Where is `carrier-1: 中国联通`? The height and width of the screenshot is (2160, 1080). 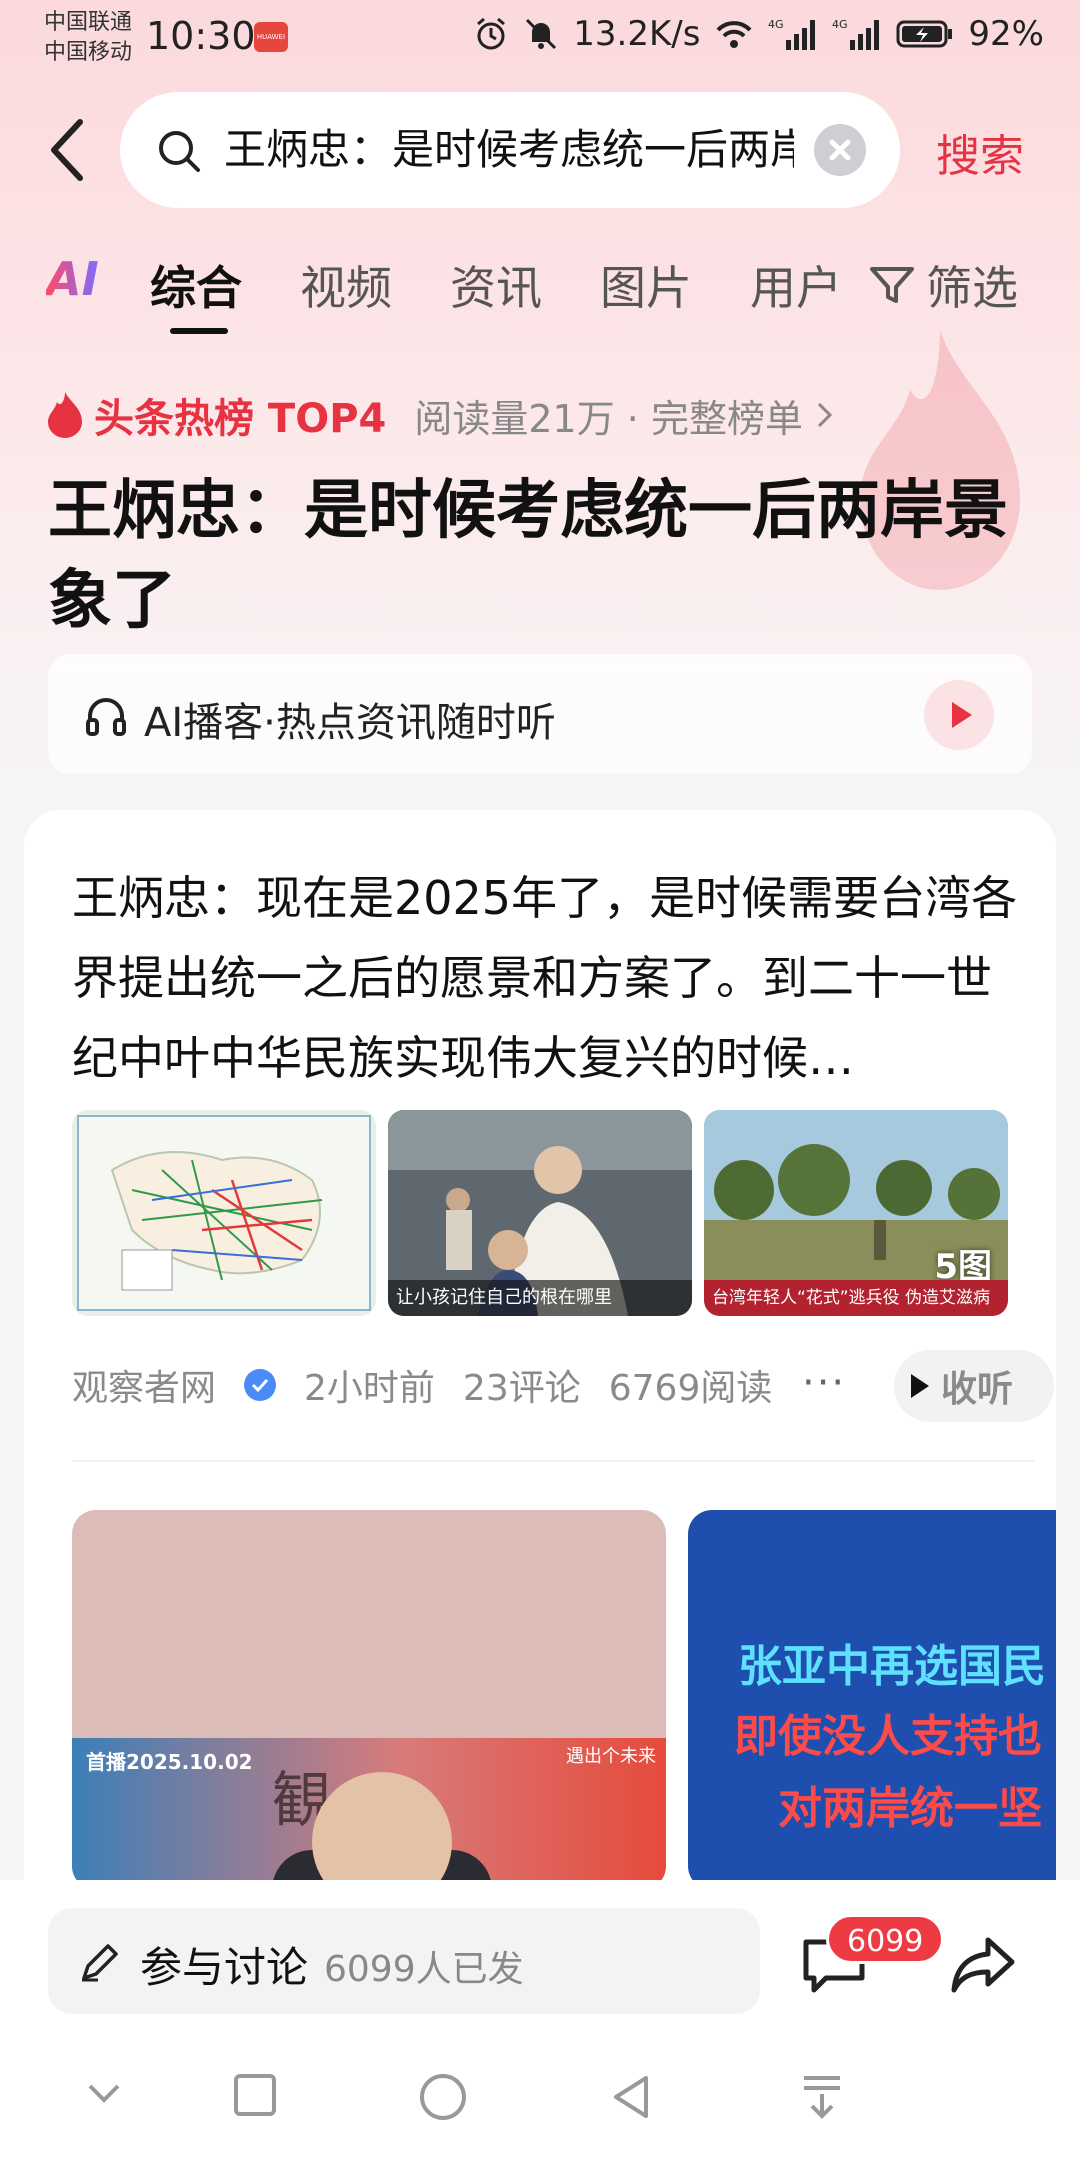 carrier-1: 中国联通 is located at coordinates (88, 22).